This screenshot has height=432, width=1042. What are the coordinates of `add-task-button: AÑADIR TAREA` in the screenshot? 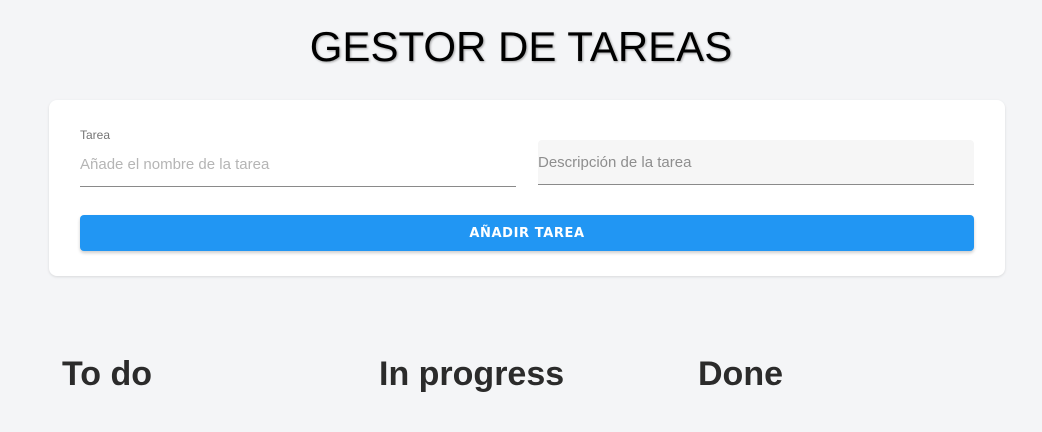 It's located at (527, 233).